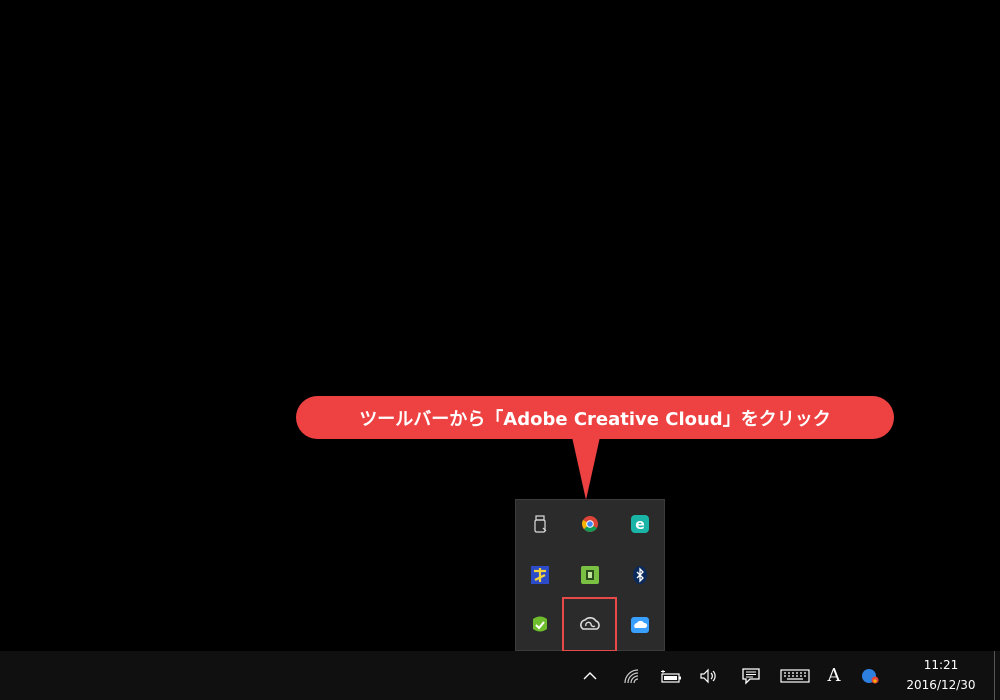 Image resolution: width=1000 pixels, height=700 pixels. I want to click on touch-keyboard-icon, so click(795, 675).